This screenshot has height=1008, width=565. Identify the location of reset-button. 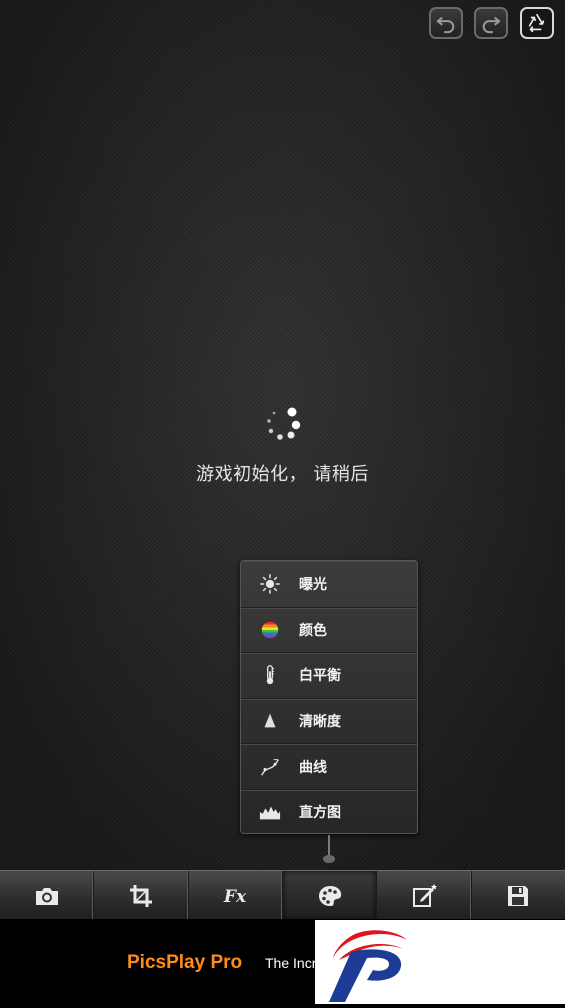
(537, 23).